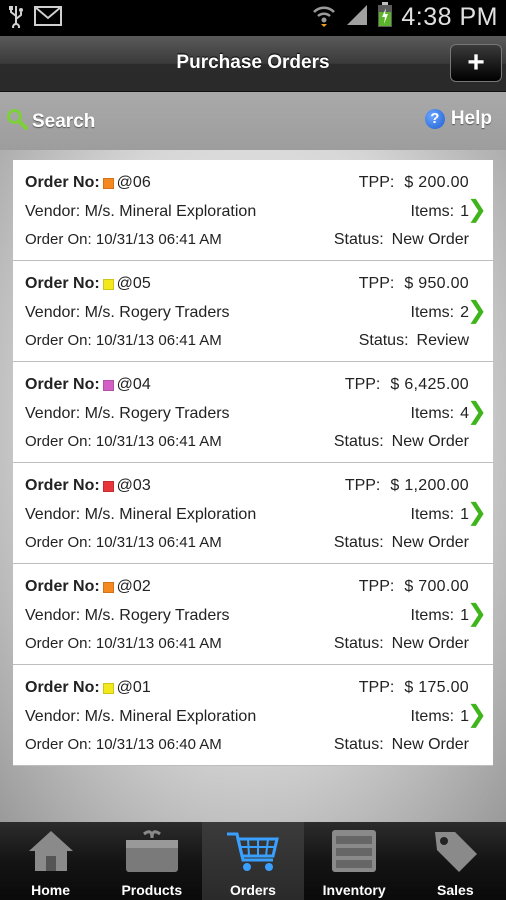 This screenshot has height=900, width=506. Describe the element at coordinates (324, 17) in the screenshot. I see `wifi-icon` at that location.